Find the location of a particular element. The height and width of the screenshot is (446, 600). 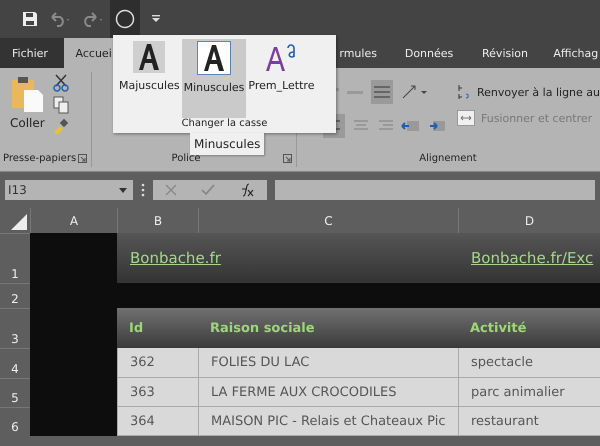

menu-item: Prem_Lettre is located at coordinates (281, 78).